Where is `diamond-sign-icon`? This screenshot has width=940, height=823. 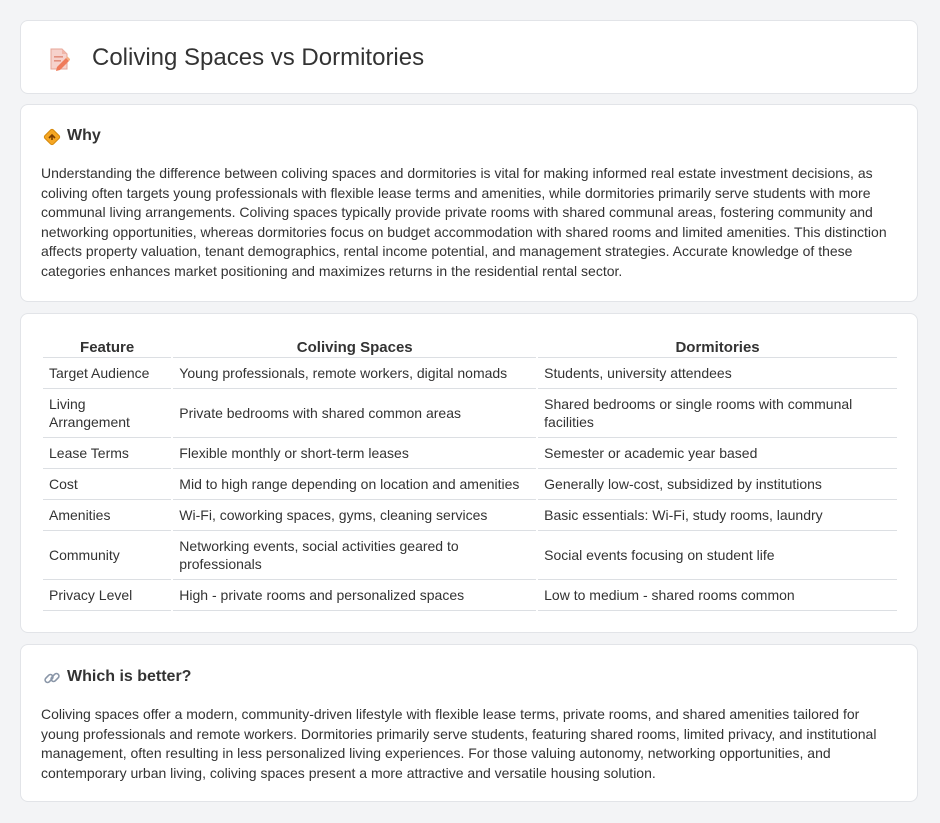
diamond-sign-icon is located at coordinates (52, 137).